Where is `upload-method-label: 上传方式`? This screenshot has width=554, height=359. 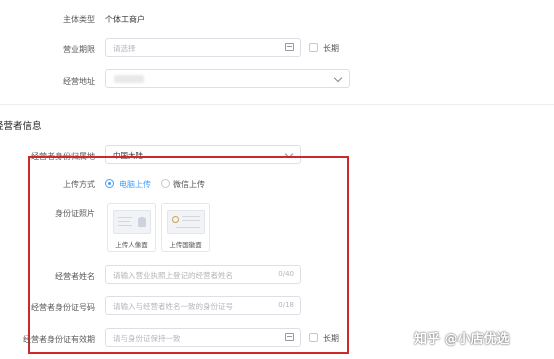
upload-method-label: 上传方式 is located at coordinates (79, 184).